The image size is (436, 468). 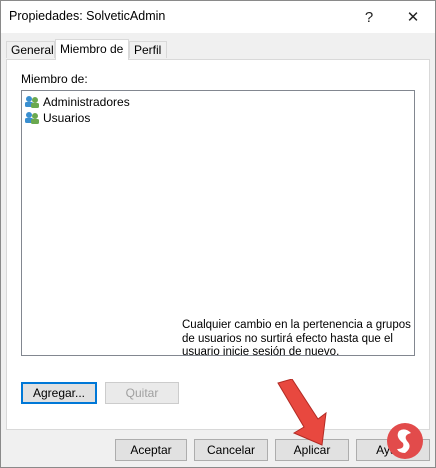 I want to click on help-title-button: ?, so click(x=369, y=17).